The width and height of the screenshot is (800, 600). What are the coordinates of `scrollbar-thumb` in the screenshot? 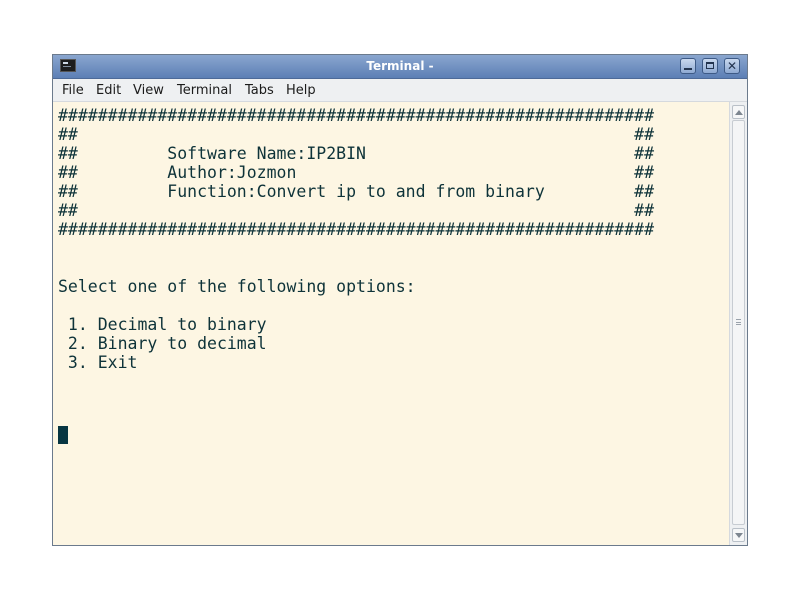 It's located at (738, 322).